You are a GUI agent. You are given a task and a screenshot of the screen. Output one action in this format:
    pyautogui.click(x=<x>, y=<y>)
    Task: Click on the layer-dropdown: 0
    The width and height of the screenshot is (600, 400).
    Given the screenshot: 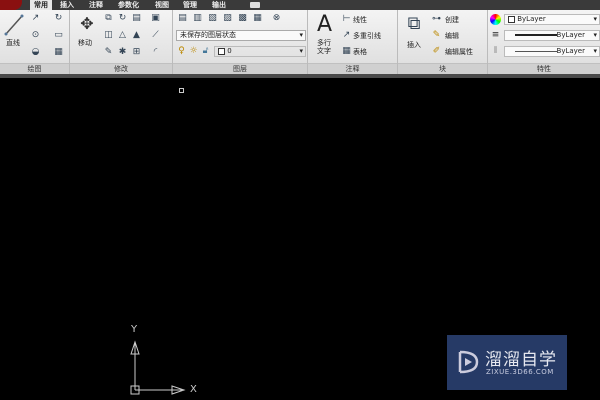 What is the action you would take?
    pyautogui.click(x=260, y=51)
    